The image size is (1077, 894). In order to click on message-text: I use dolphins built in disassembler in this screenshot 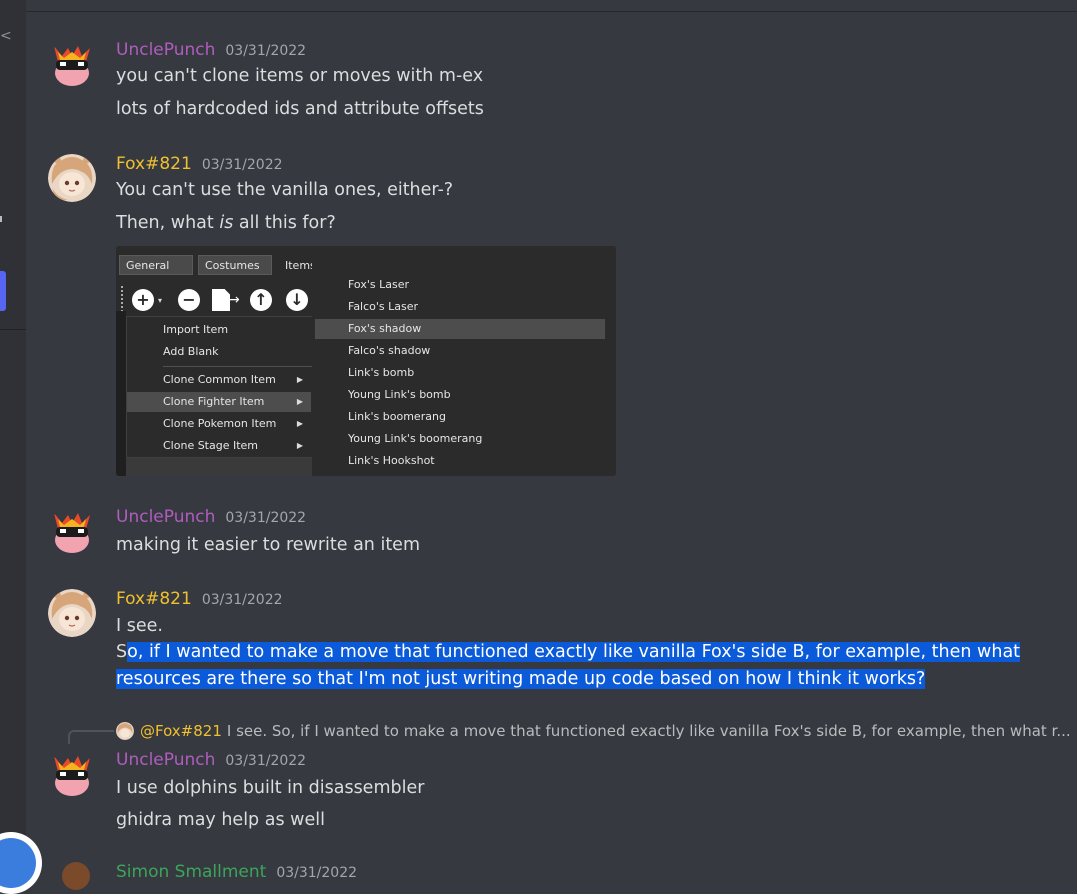, I will do `click(270, 788)`.